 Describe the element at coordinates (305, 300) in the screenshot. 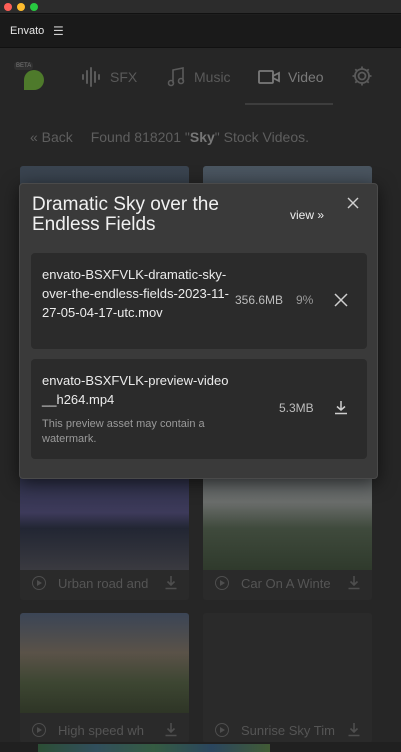

I see `download-progress: 9%` at that location.